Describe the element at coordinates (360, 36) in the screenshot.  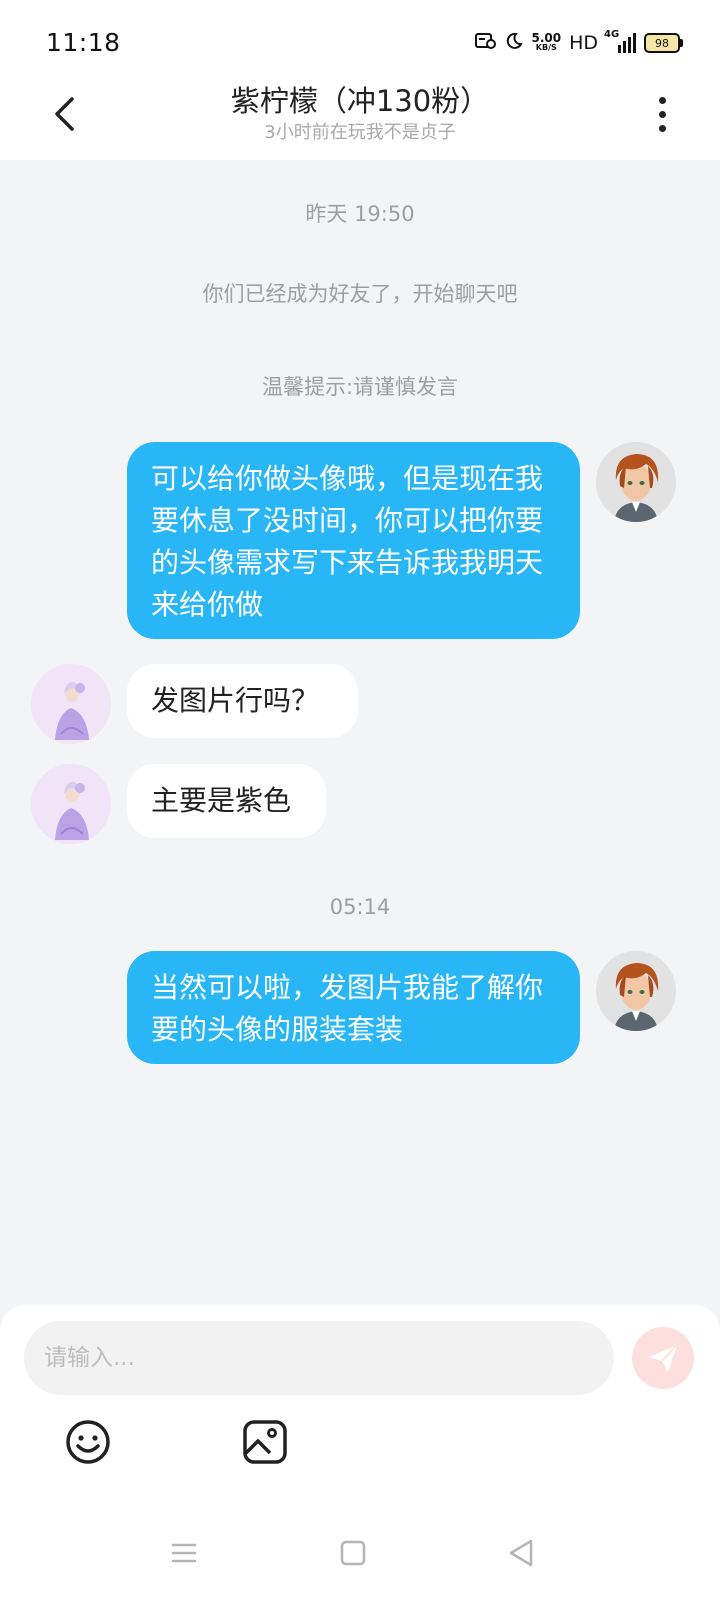
I see `status-bar: 11:18 5.00 KB/S HD 4G 98` at that location.